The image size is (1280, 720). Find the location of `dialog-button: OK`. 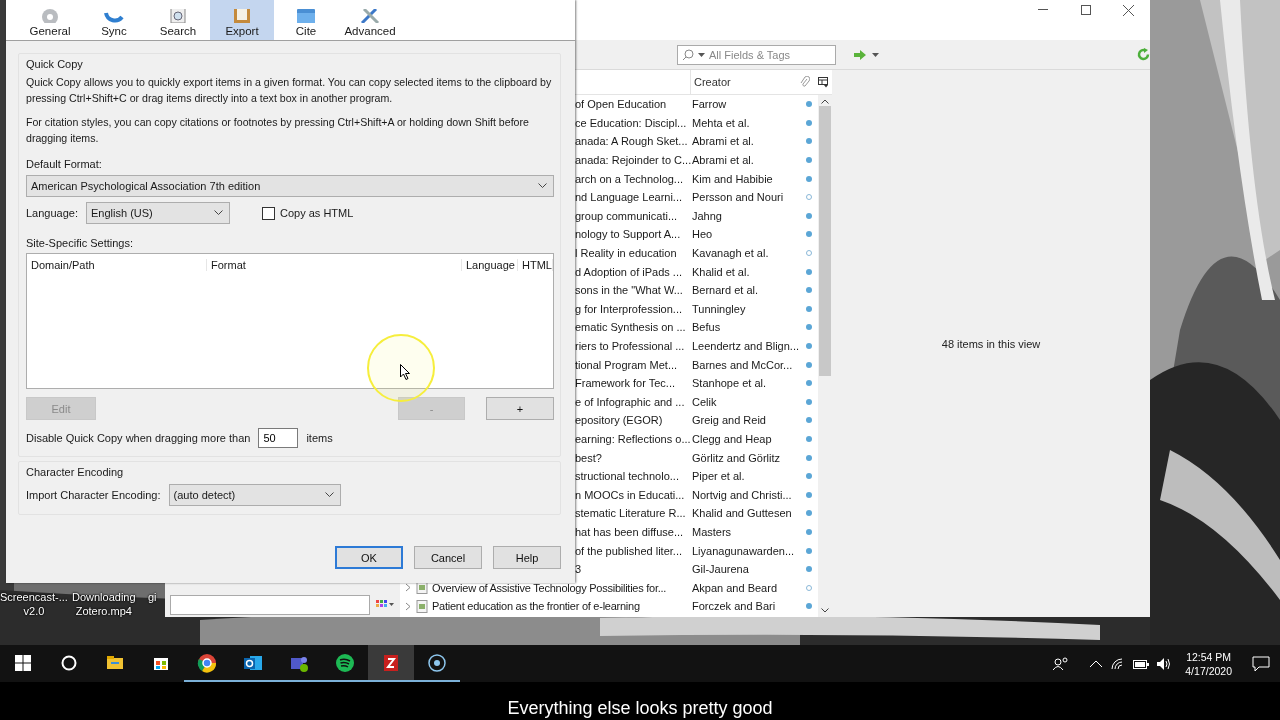

dialog-button: OK is located at coordinates (369, 557).